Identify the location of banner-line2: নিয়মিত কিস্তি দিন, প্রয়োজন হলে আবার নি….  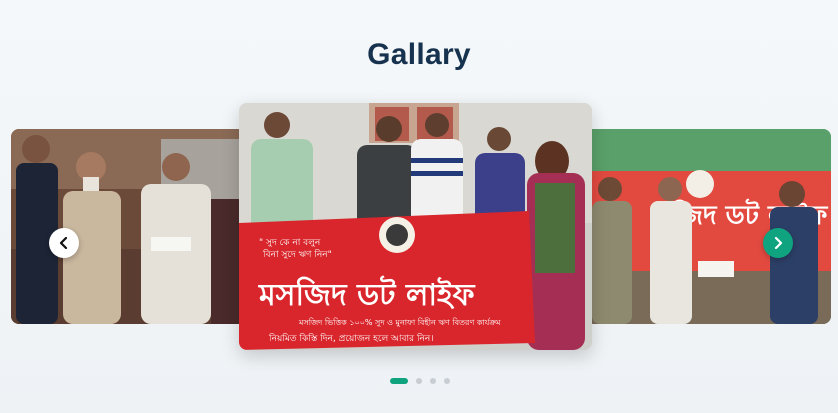
(351, 338).